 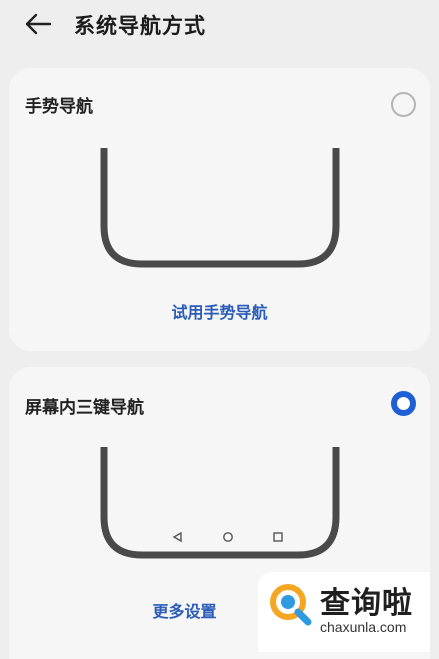 What do you see at coordinates (219, 311) in the screenshot?
I see `try-gesture-link: 试用手势导航` at bounding box center [219, 311].